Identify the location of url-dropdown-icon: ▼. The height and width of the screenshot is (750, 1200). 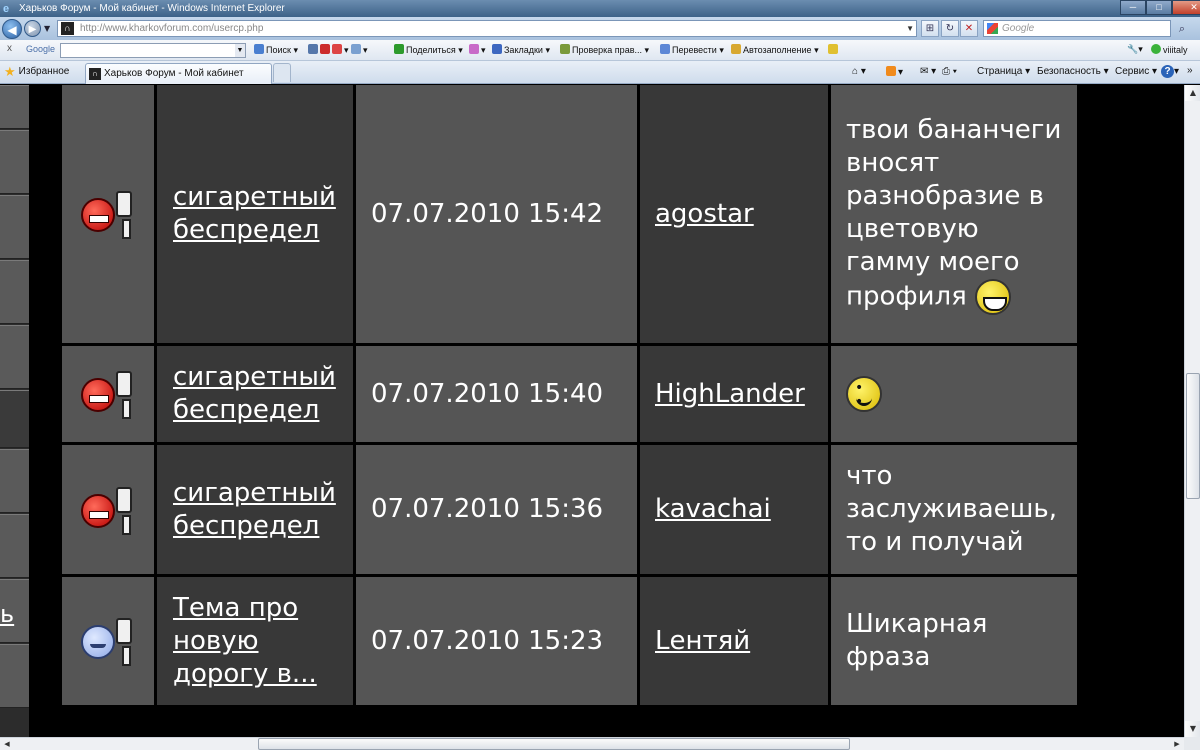
(910, 28).